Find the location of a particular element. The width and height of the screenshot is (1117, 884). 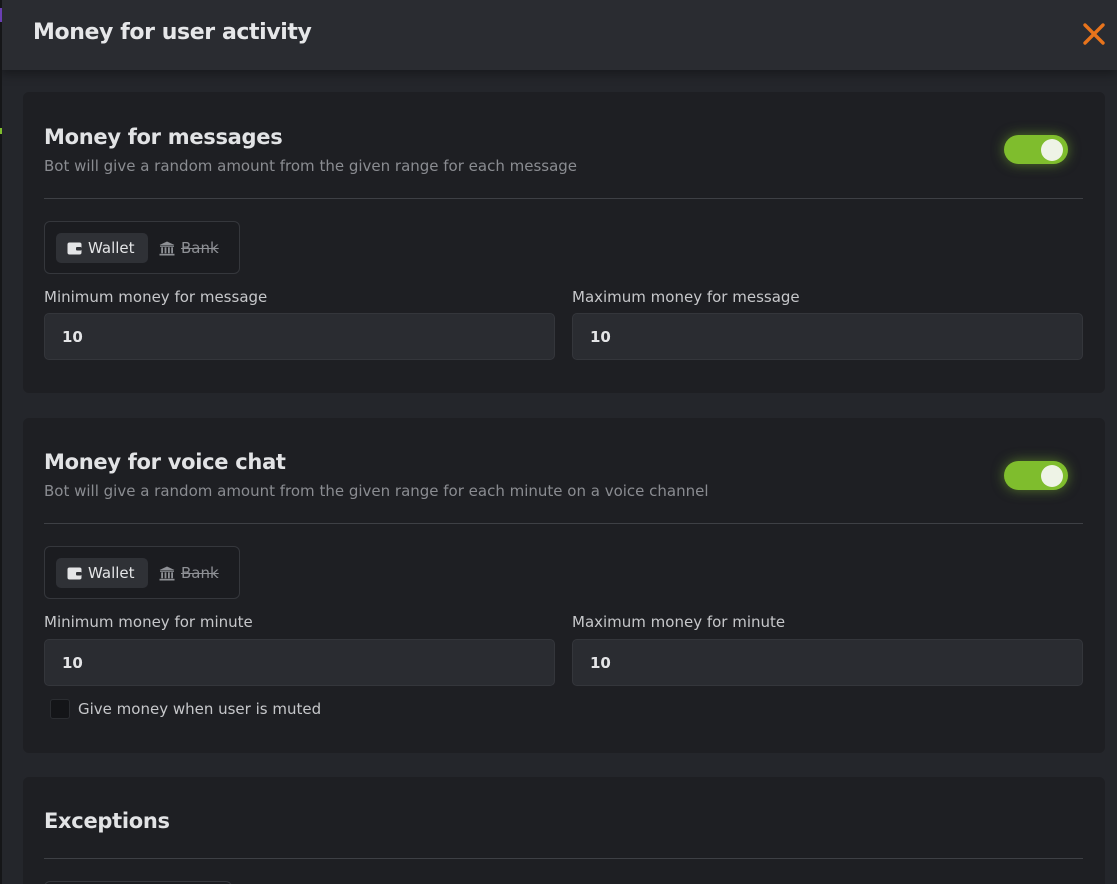

messages-bank-option: Bank is located at coordinates (192, 248).